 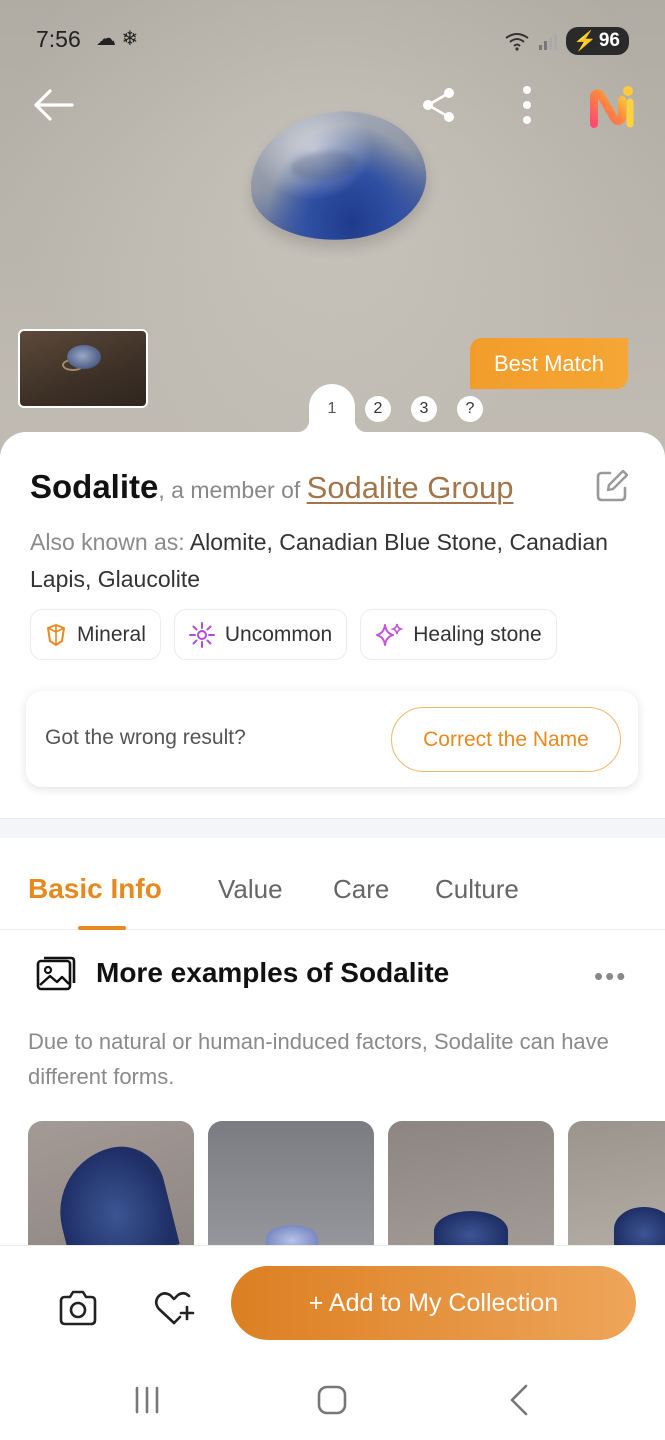 I want to click on battery-leaf-icon: ⚡, so click(x=585, y=41).